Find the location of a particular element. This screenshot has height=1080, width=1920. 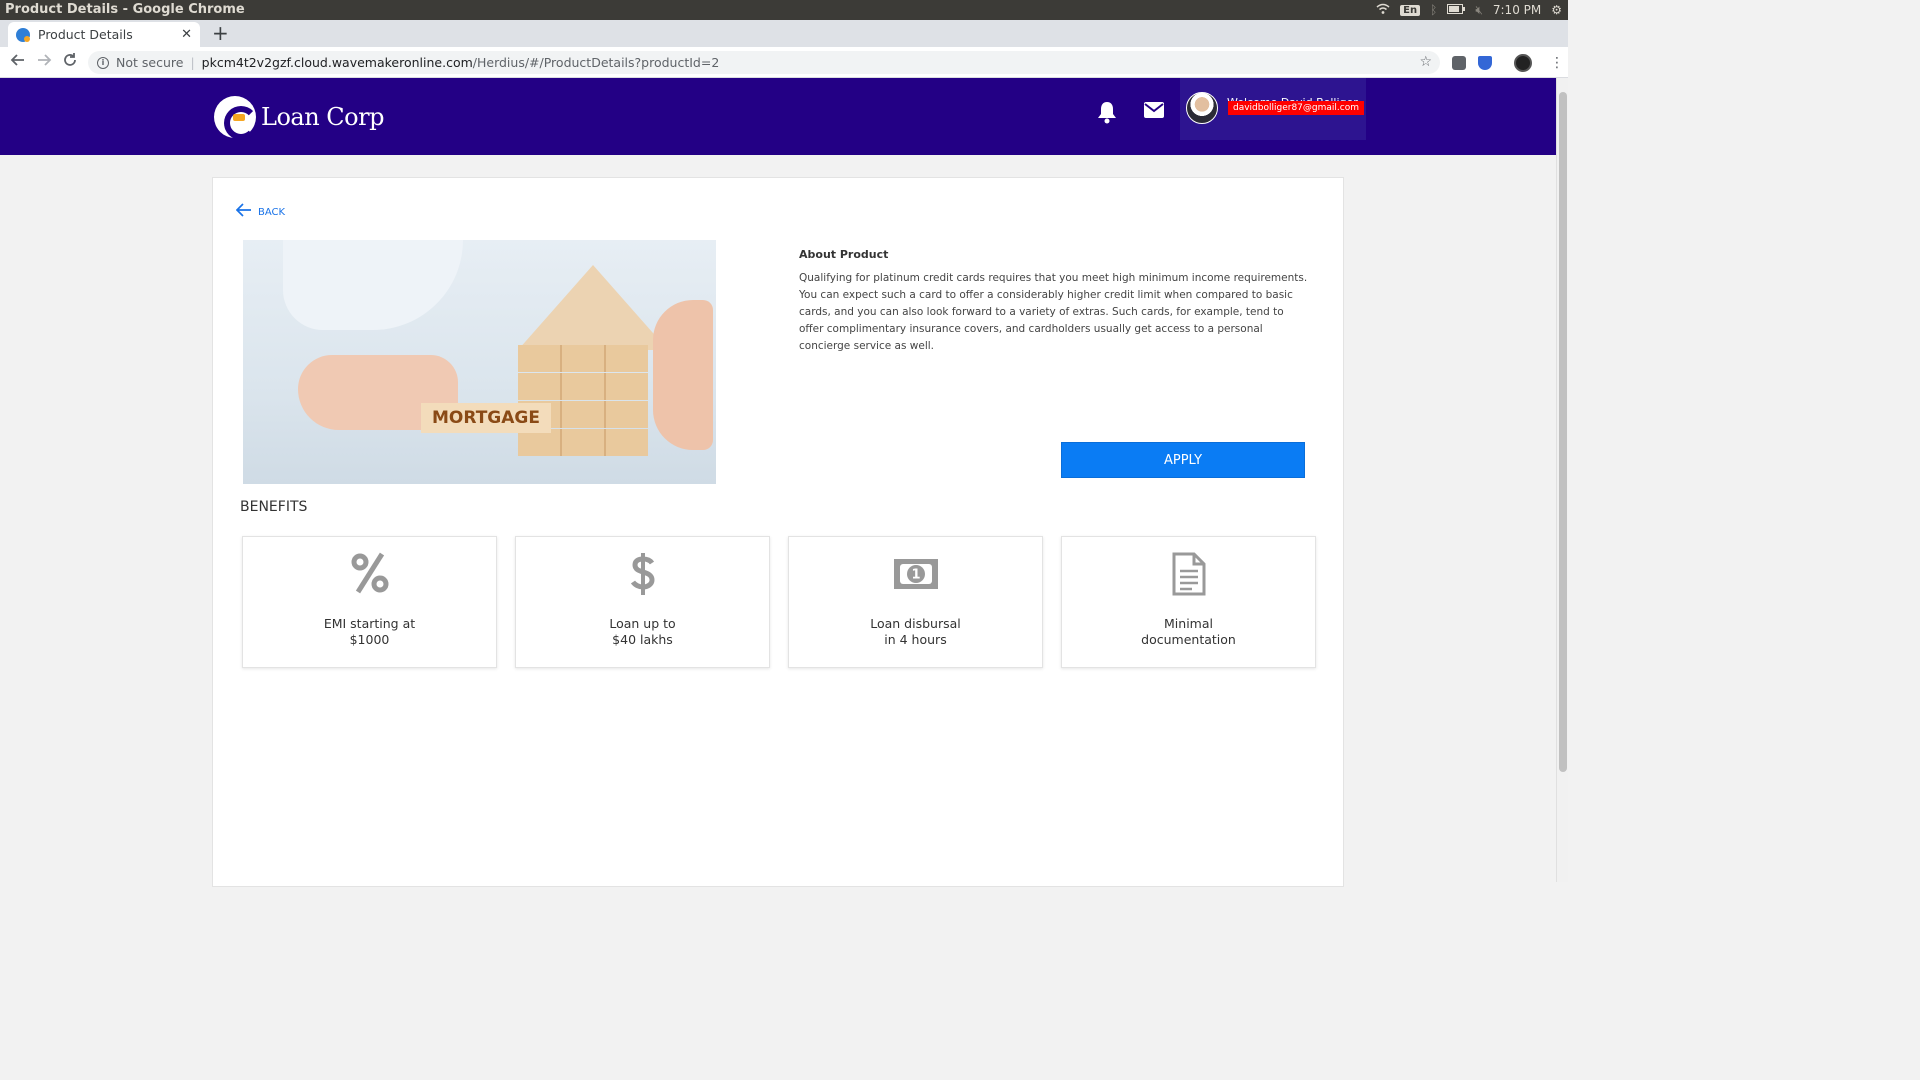

favicon-icon is located at coordinates (23, 34).